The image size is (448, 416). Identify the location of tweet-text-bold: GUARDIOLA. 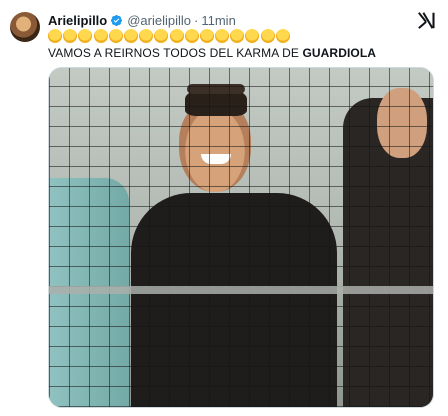
(339, 53).